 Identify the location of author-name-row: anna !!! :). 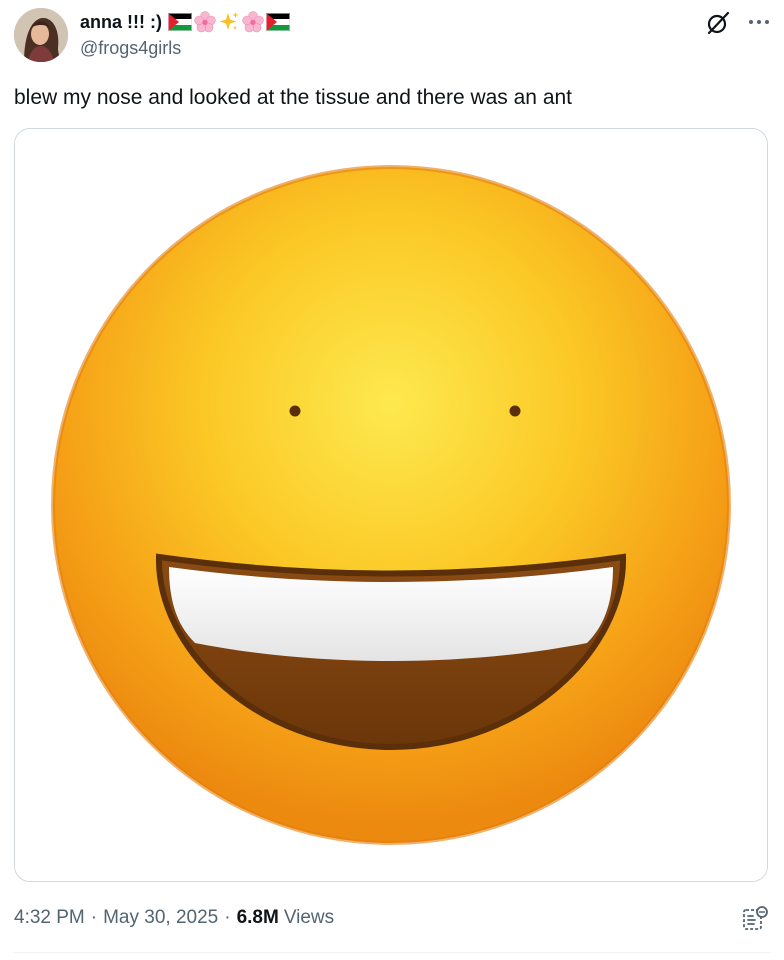
(185, 22).